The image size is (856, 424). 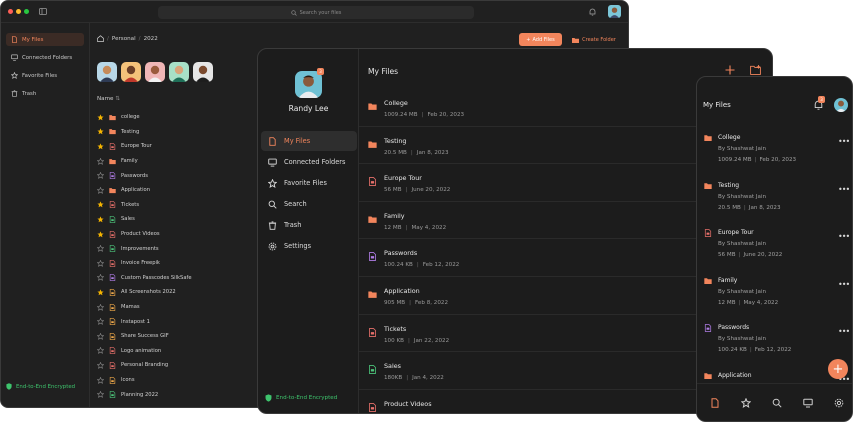 What do you see at coordinates (10, 11) in the screenshot?
I see `close-window-button` at bounding box center [10, 11].